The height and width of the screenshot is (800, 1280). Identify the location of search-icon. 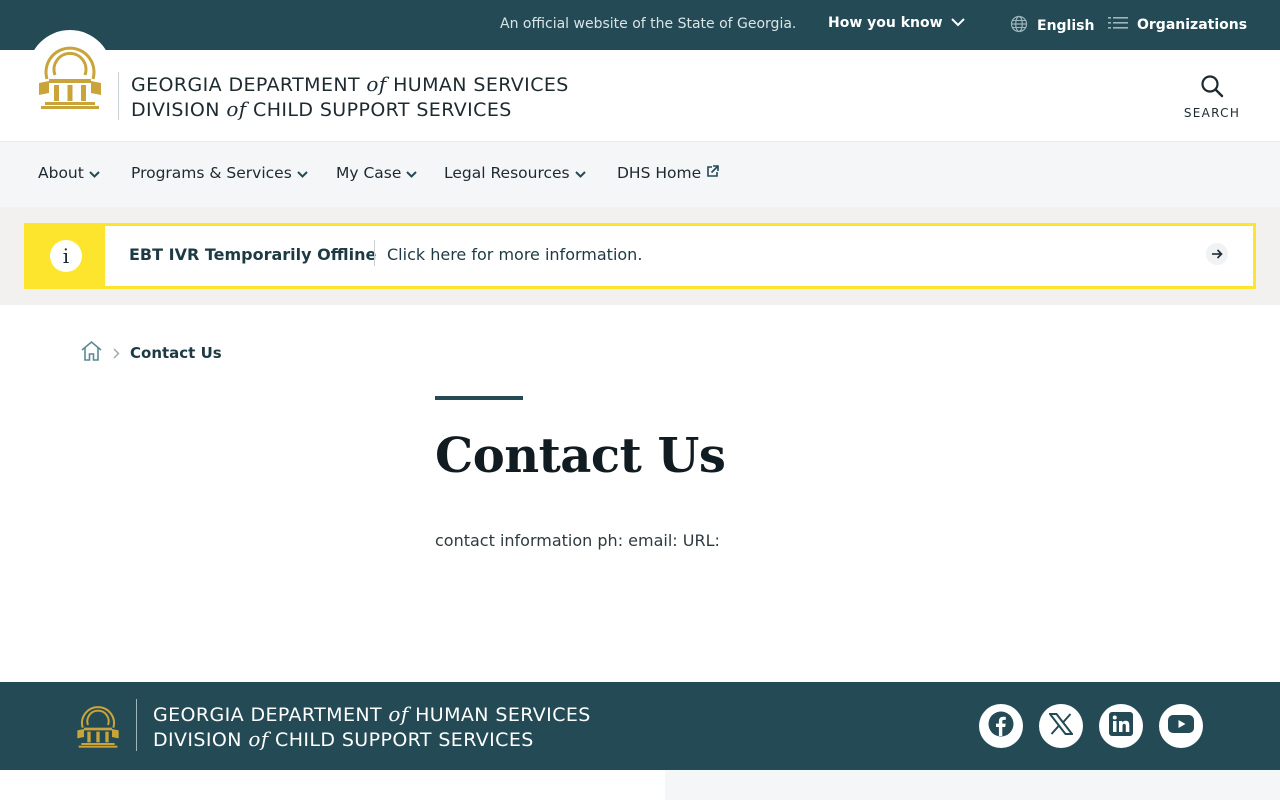
(1212, 88).